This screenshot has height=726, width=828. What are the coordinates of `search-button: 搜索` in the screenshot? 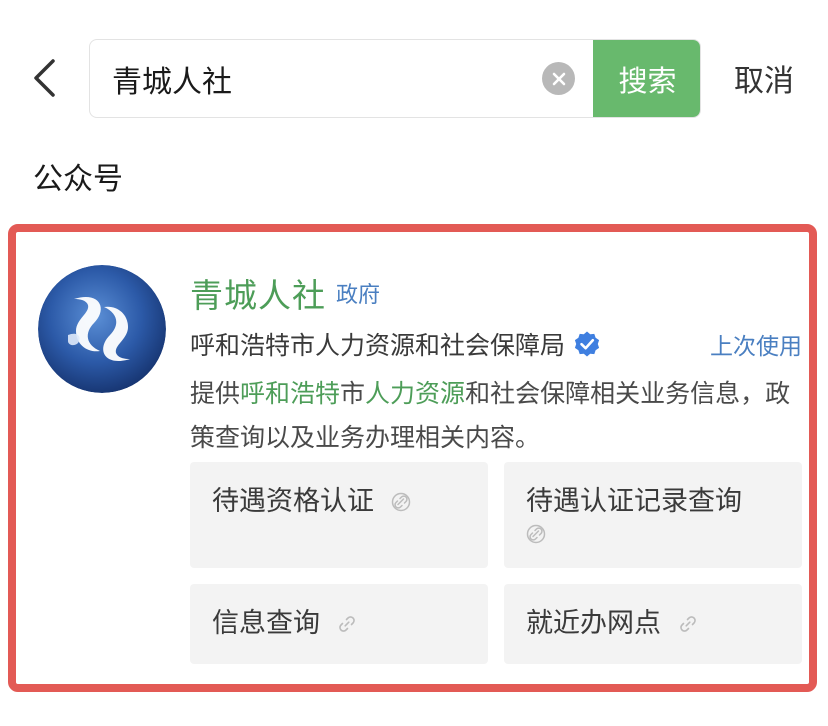 It's located at (646, 78).